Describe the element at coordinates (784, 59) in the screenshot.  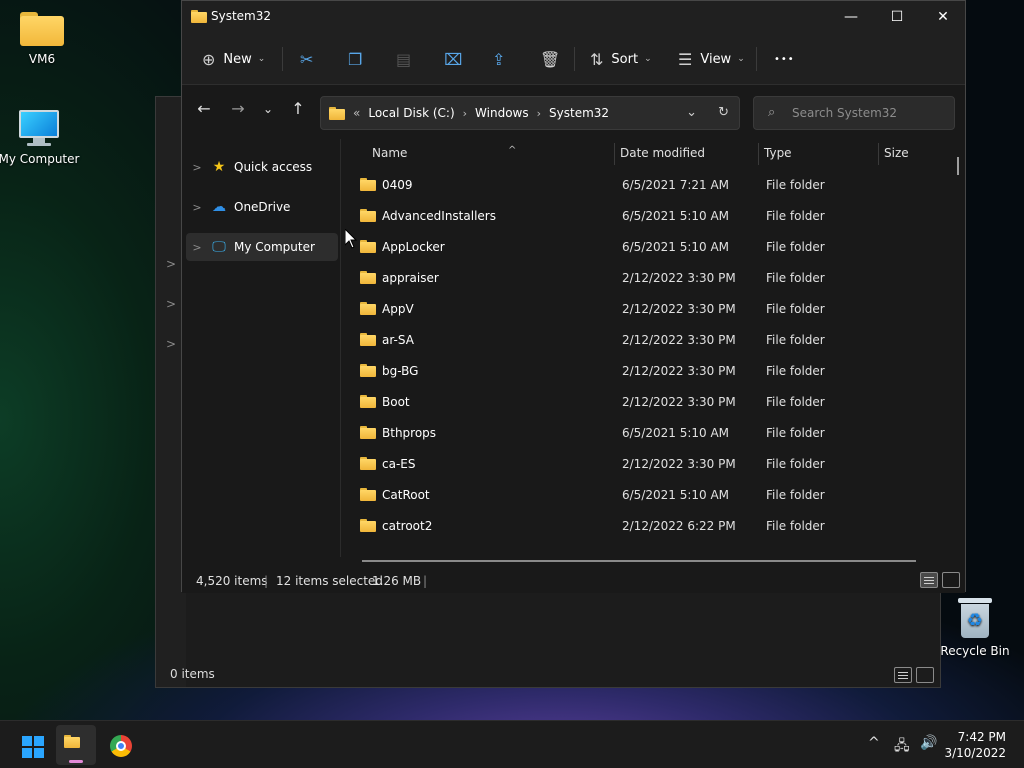
I see `more-options-button: •••` at that location.